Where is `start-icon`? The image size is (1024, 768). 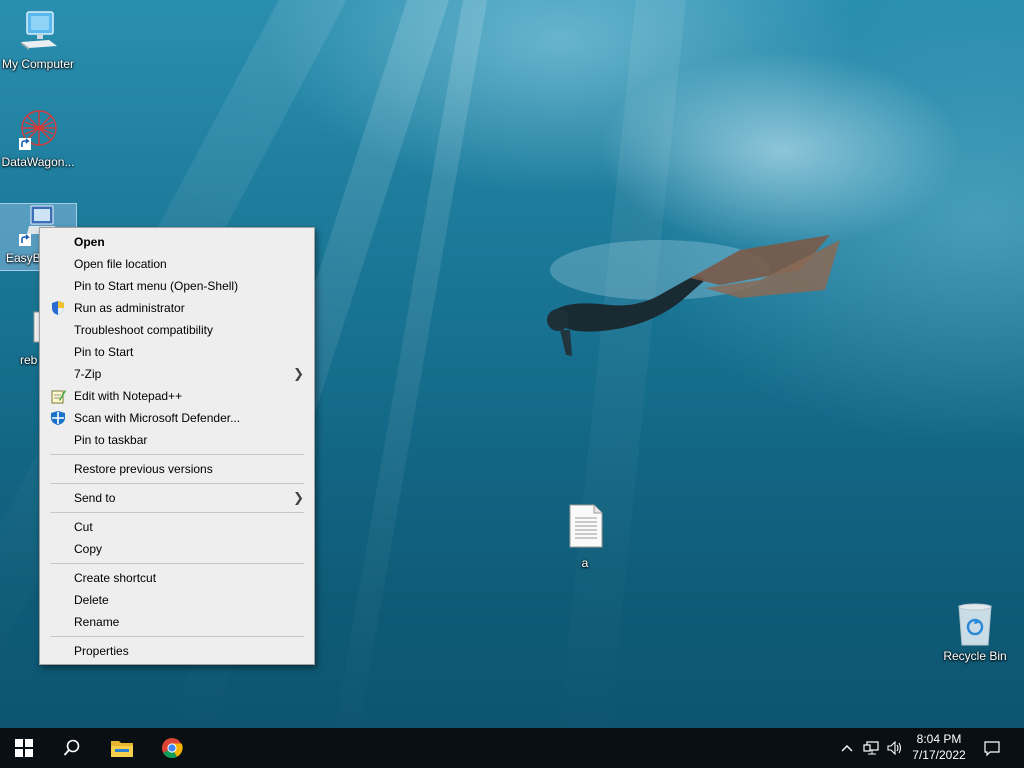 start-icon is located at coordinates (24, 748).